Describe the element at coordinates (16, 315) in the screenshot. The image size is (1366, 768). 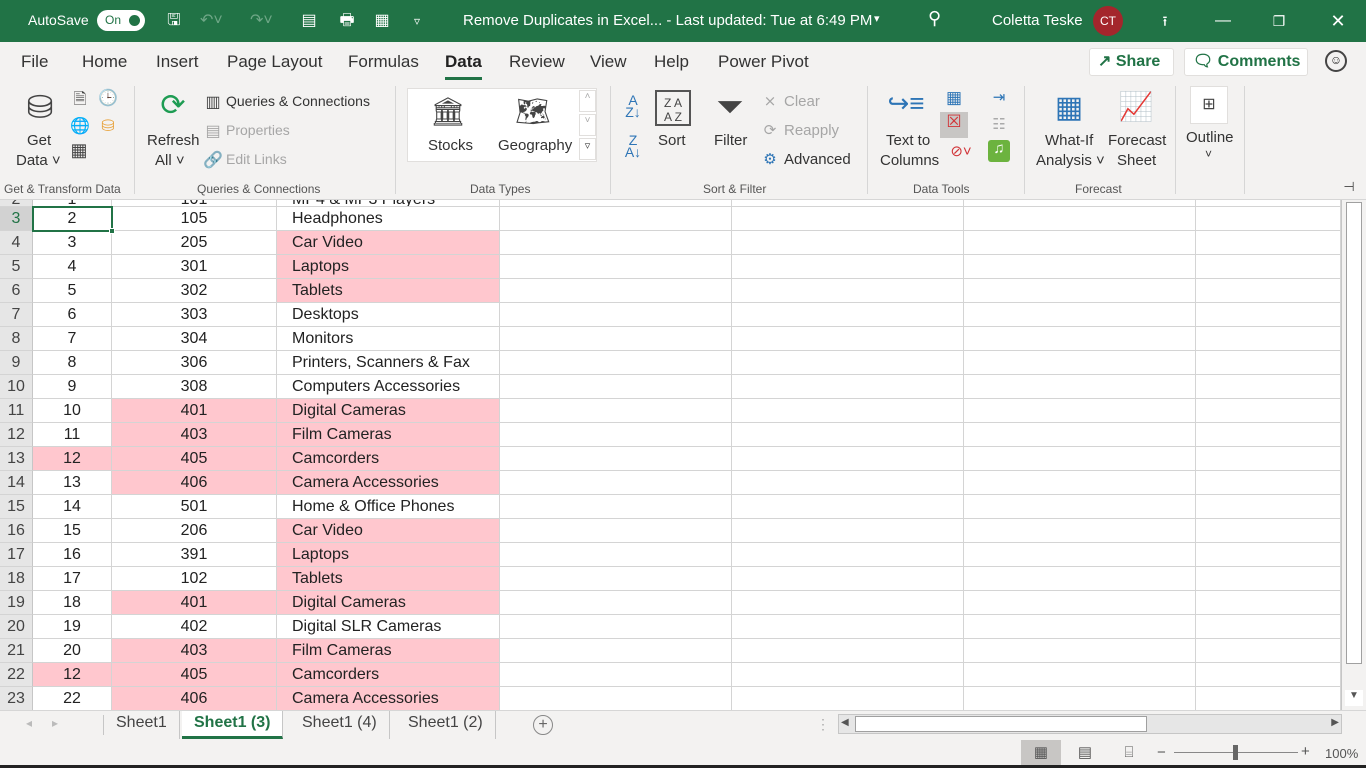
I see `row-header: 7` at that location.